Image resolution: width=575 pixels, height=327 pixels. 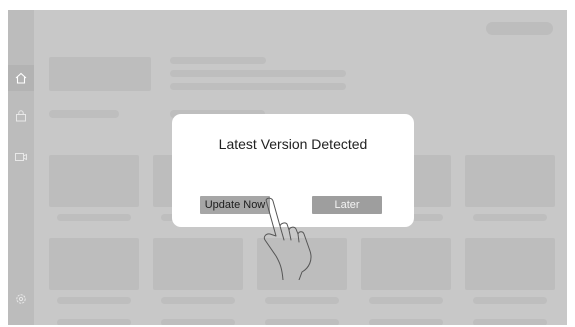 I want to click on pointing-hand-icon, so click(x=287, y=238).